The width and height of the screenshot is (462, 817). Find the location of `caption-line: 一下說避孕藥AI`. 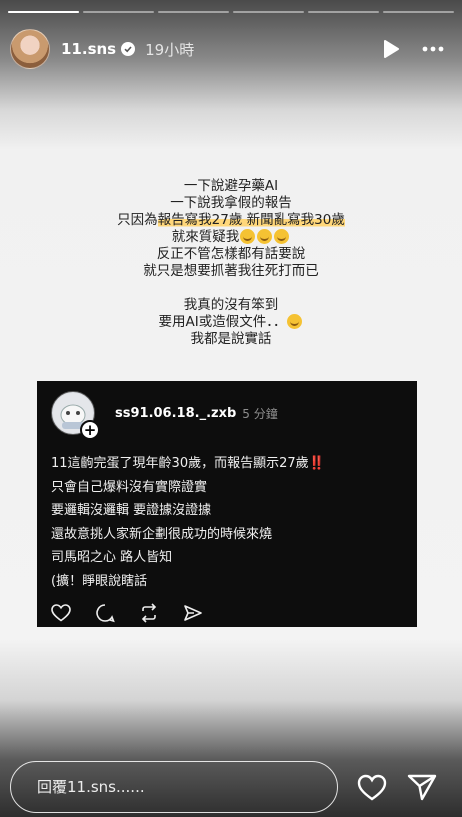

caption-line: 一下說避孕藥AI is located at coordinates (231, 186).